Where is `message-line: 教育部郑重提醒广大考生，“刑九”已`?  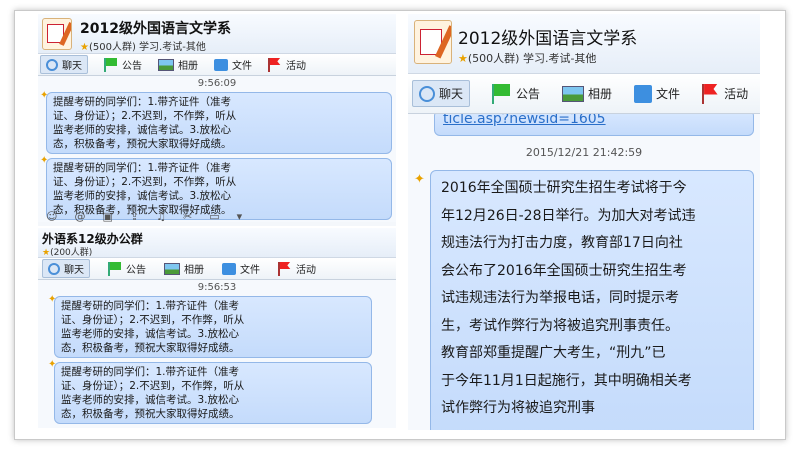 message-line: 教育部郑重提醒广大考生，“刑九”已 is located at coordinates (553, 353).